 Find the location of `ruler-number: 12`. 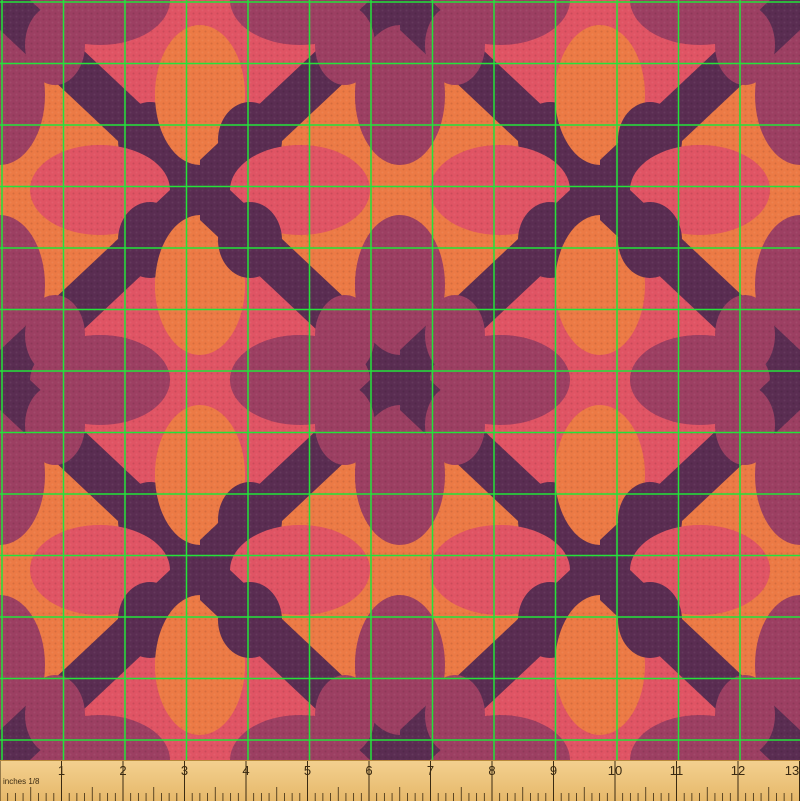

ruler-number: 12 is located at coordinates (738, 770).